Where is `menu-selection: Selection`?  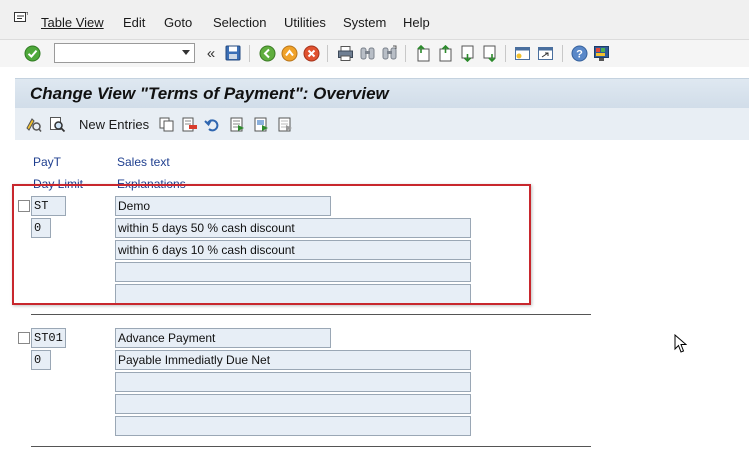
menu-selection: Selection is located at coordinates (239, 22).